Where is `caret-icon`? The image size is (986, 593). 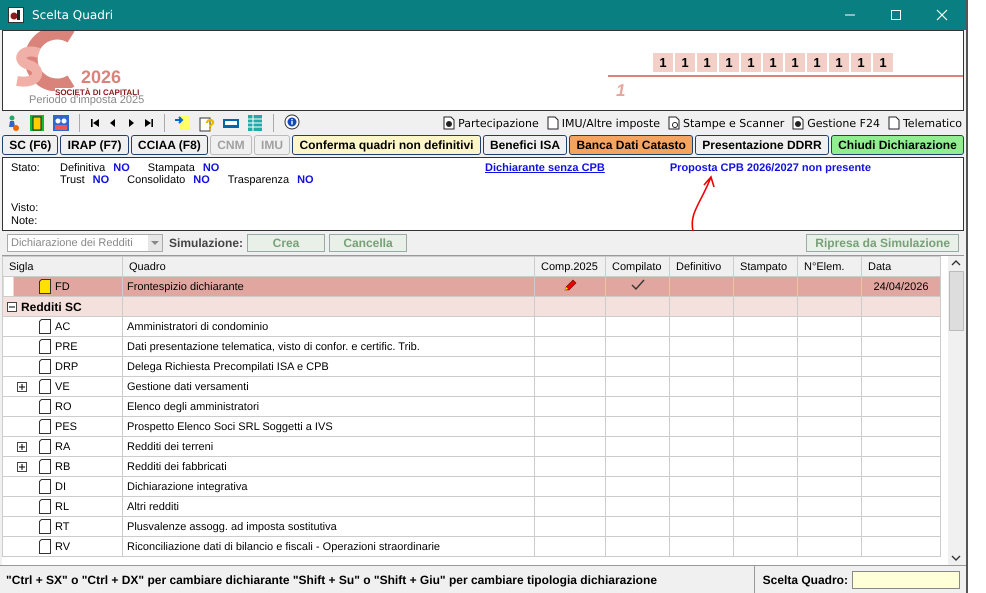
caret-icon is located at coordinates (155, 243).